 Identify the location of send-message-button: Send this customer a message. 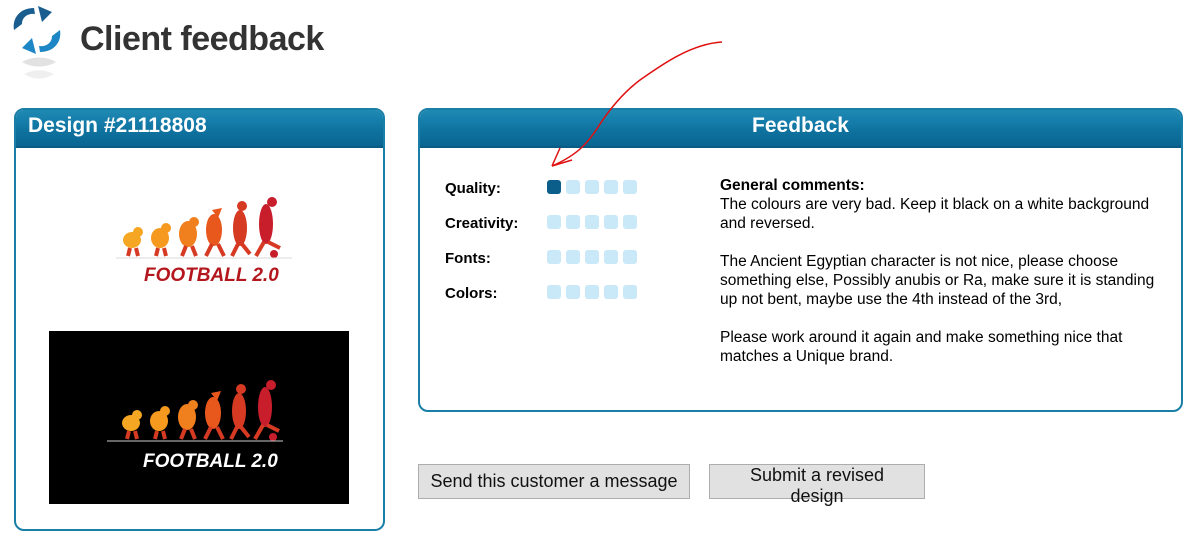
(554, 481).